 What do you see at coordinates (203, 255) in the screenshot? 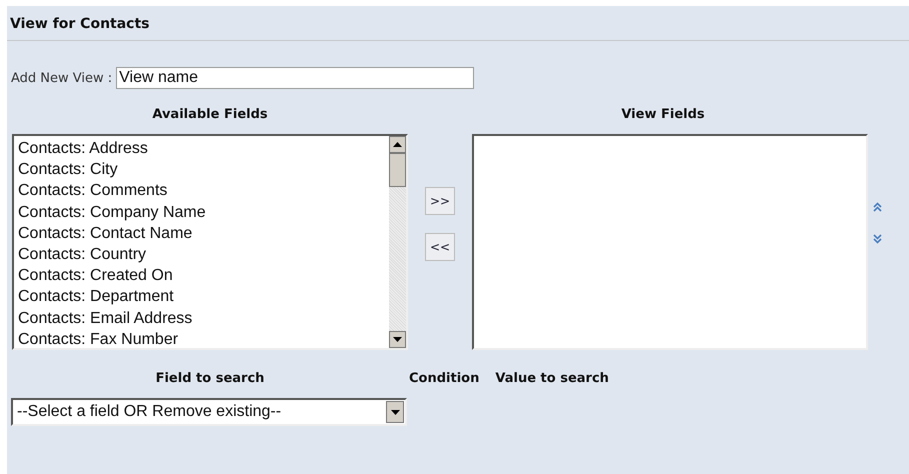
I see `field-option: Contacts: Country` at bounding box center [203, 255].